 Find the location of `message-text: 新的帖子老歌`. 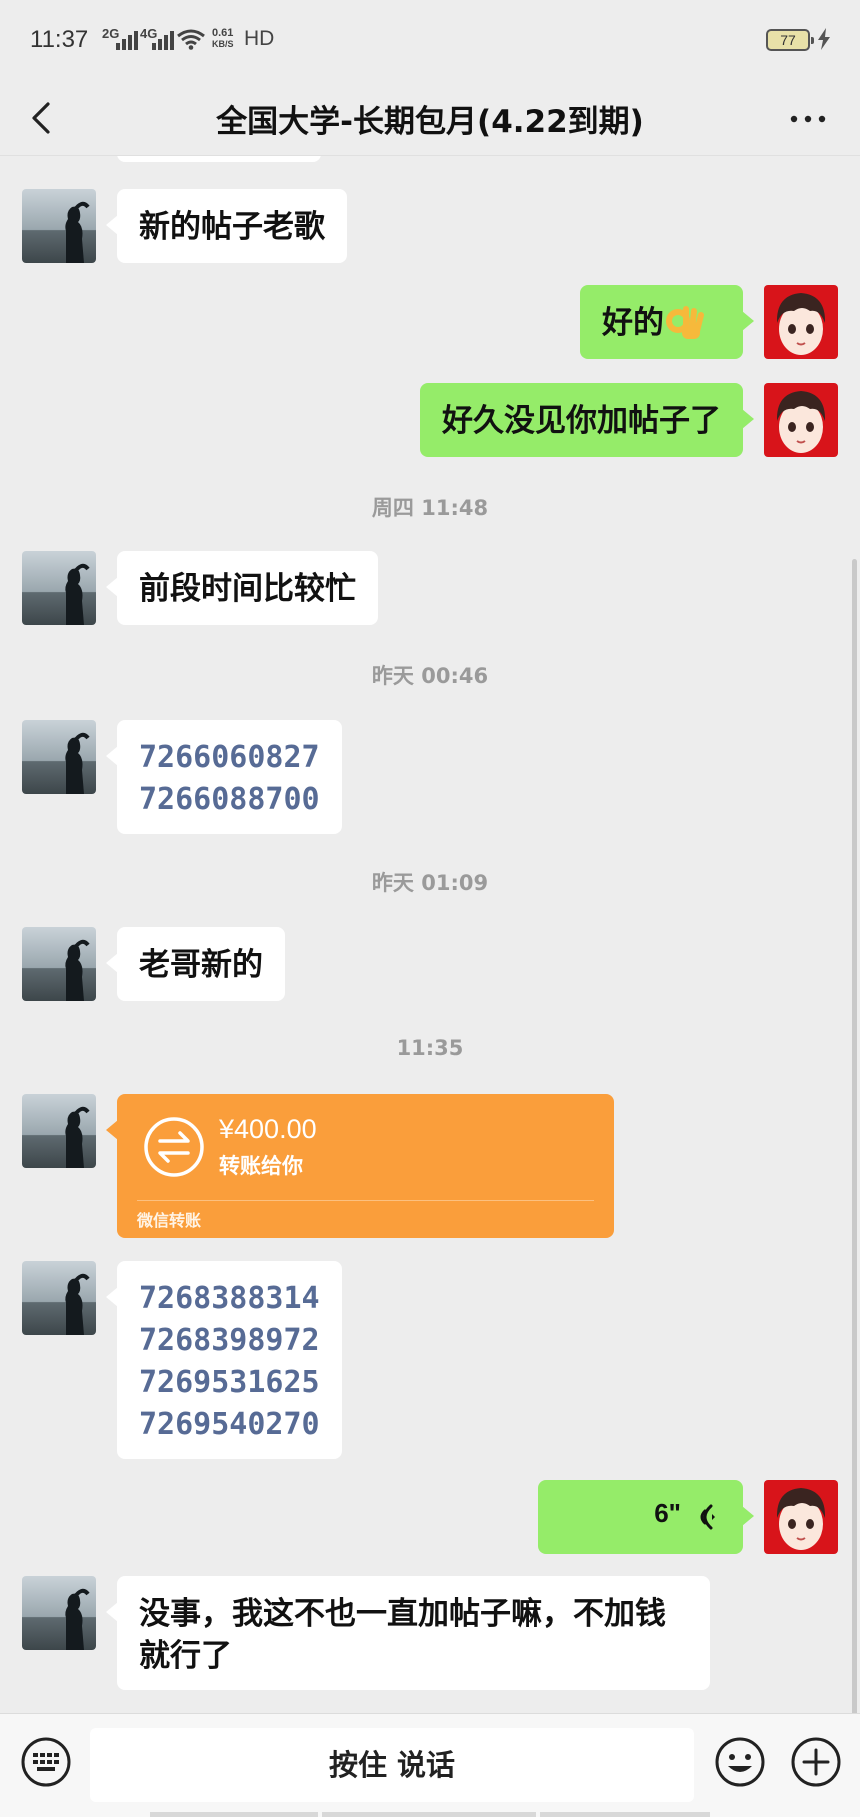

message-text: 新的帖子老歌 is located at coordinates (232, 227).